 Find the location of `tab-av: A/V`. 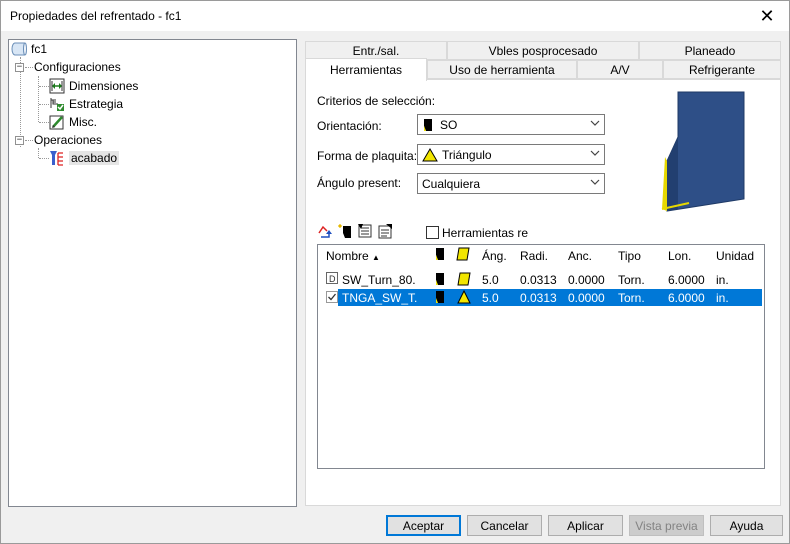

tab-av: A/V is located at coordinates (620, 69).